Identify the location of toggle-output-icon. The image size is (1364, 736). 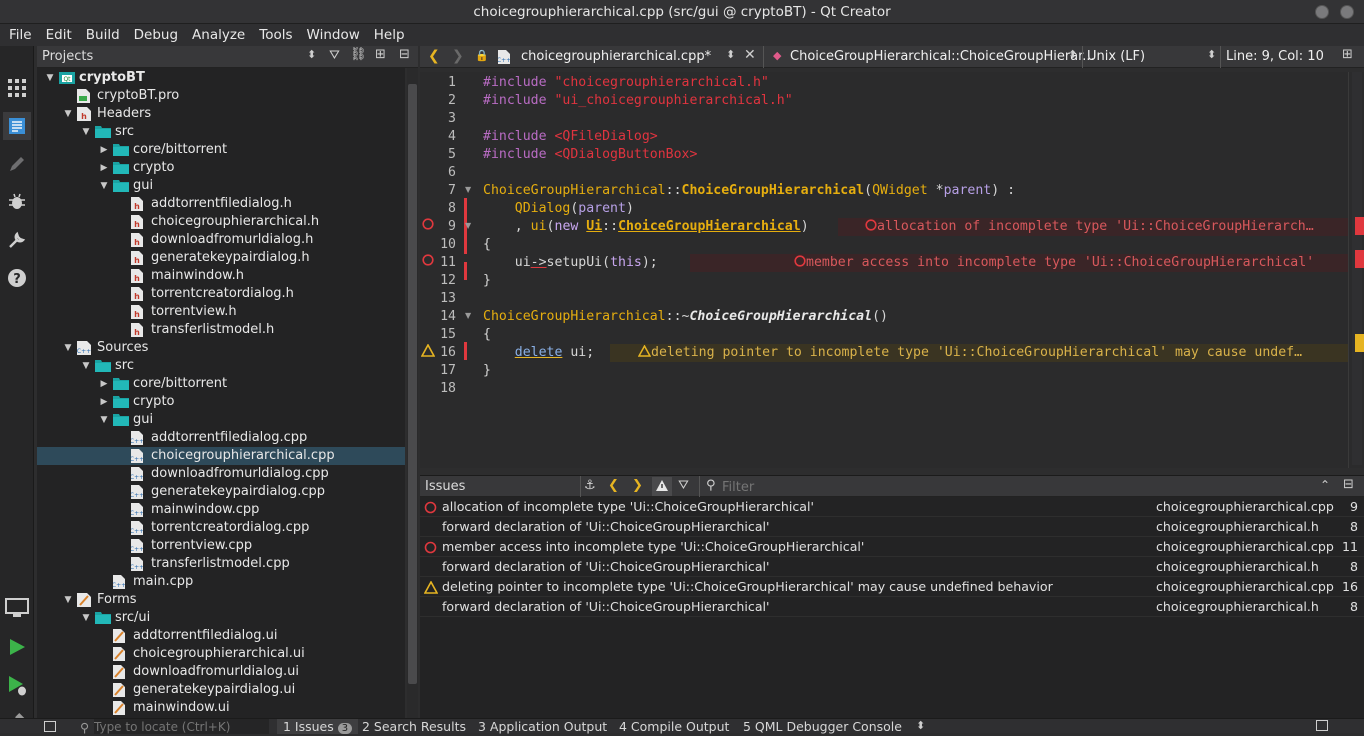
(1322, 725).